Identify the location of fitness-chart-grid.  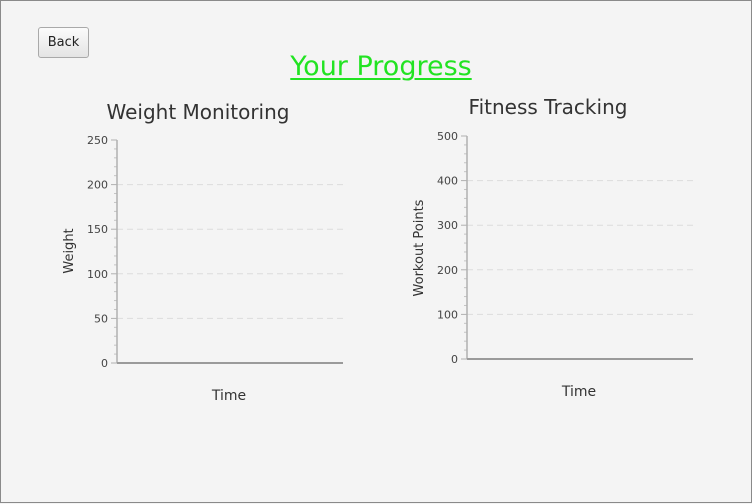
(580, 247).